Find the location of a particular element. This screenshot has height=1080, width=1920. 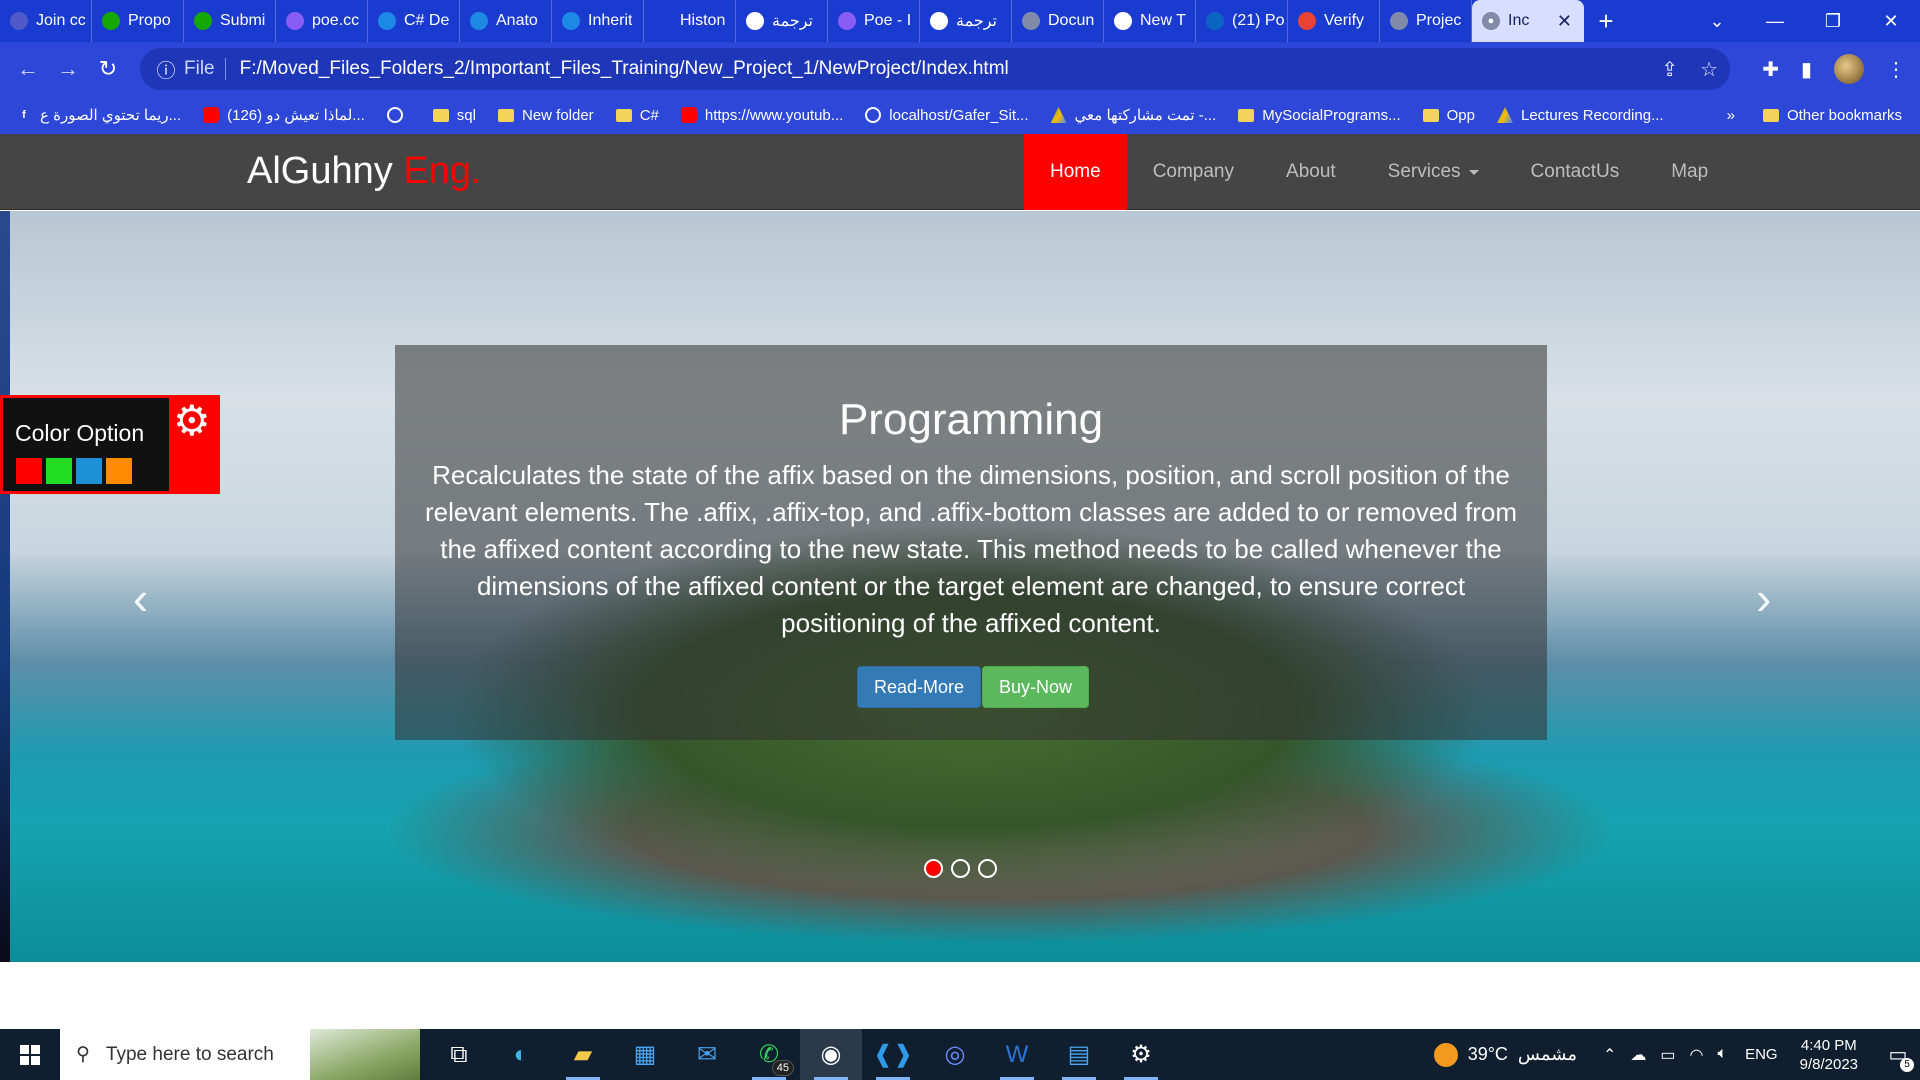

browser-tab: New T is located at coordinates (1150, 21).